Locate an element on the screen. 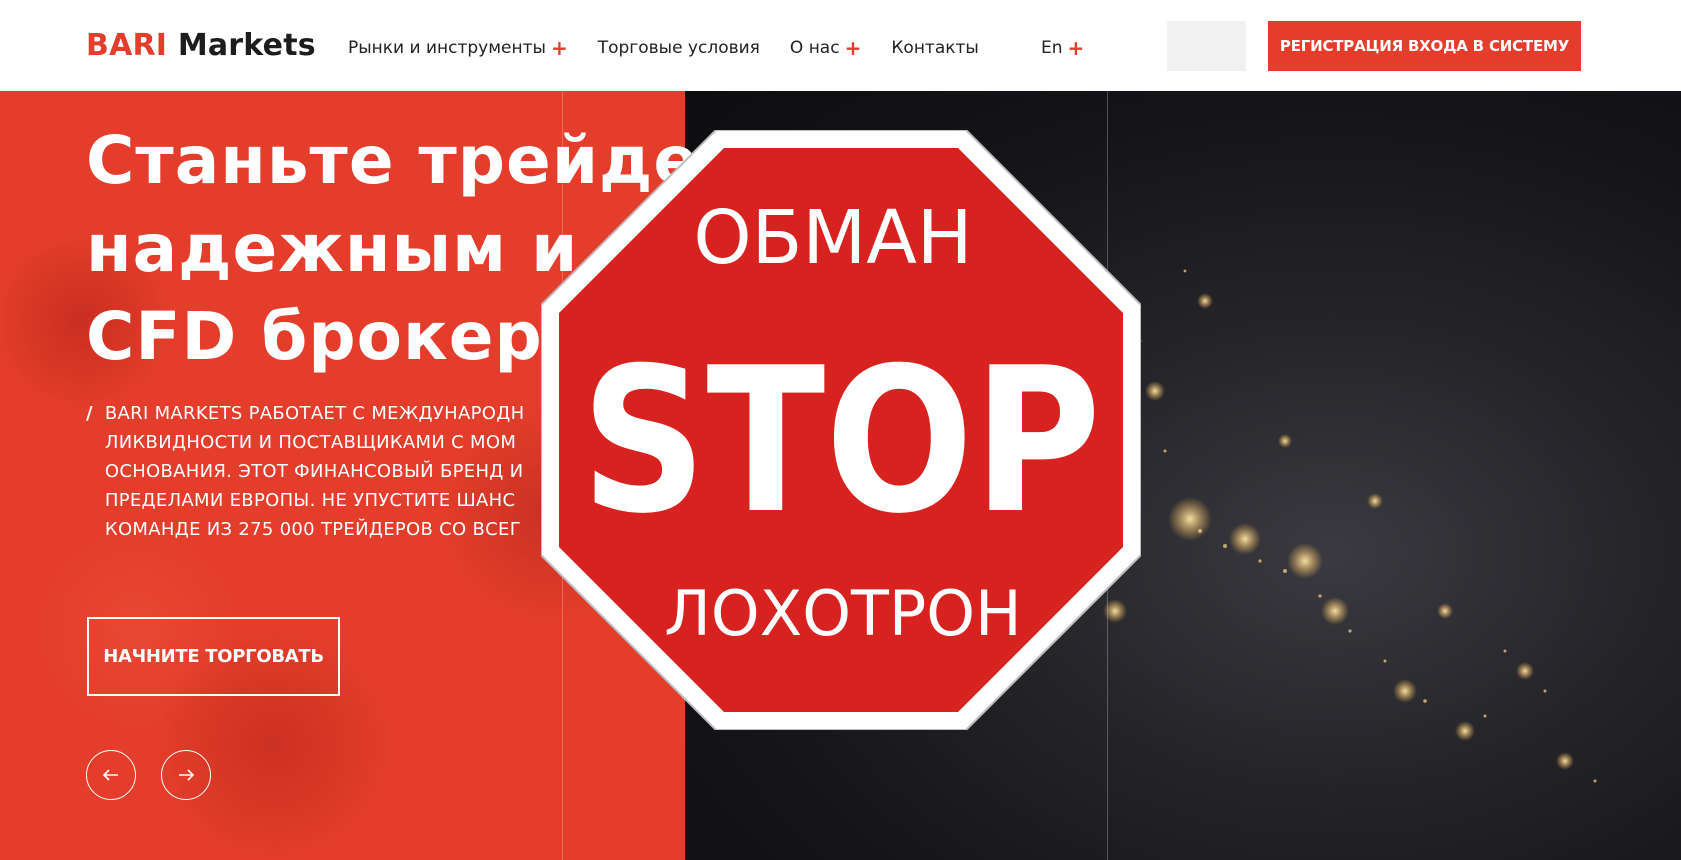 Image resolution: width=1681 pixels, height=860 pixels. login-placeholder is located at coordinates (1206, 46).